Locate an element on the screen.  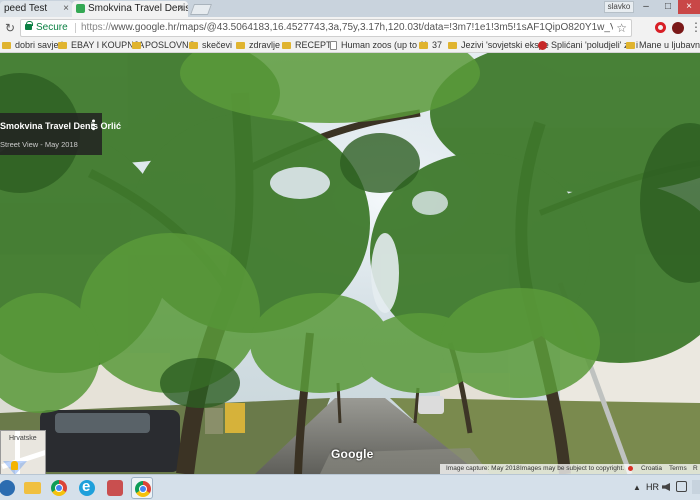
profile-button: slavko is located at coordinates (619, 7).